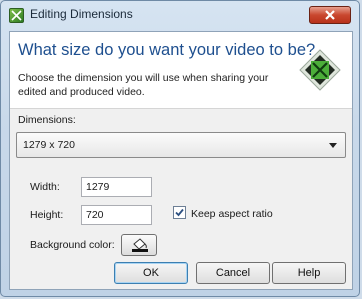 The image size is (362, 299). I want to click on keep-aspect-label: Keep aspect ratio, so click(232, 214).